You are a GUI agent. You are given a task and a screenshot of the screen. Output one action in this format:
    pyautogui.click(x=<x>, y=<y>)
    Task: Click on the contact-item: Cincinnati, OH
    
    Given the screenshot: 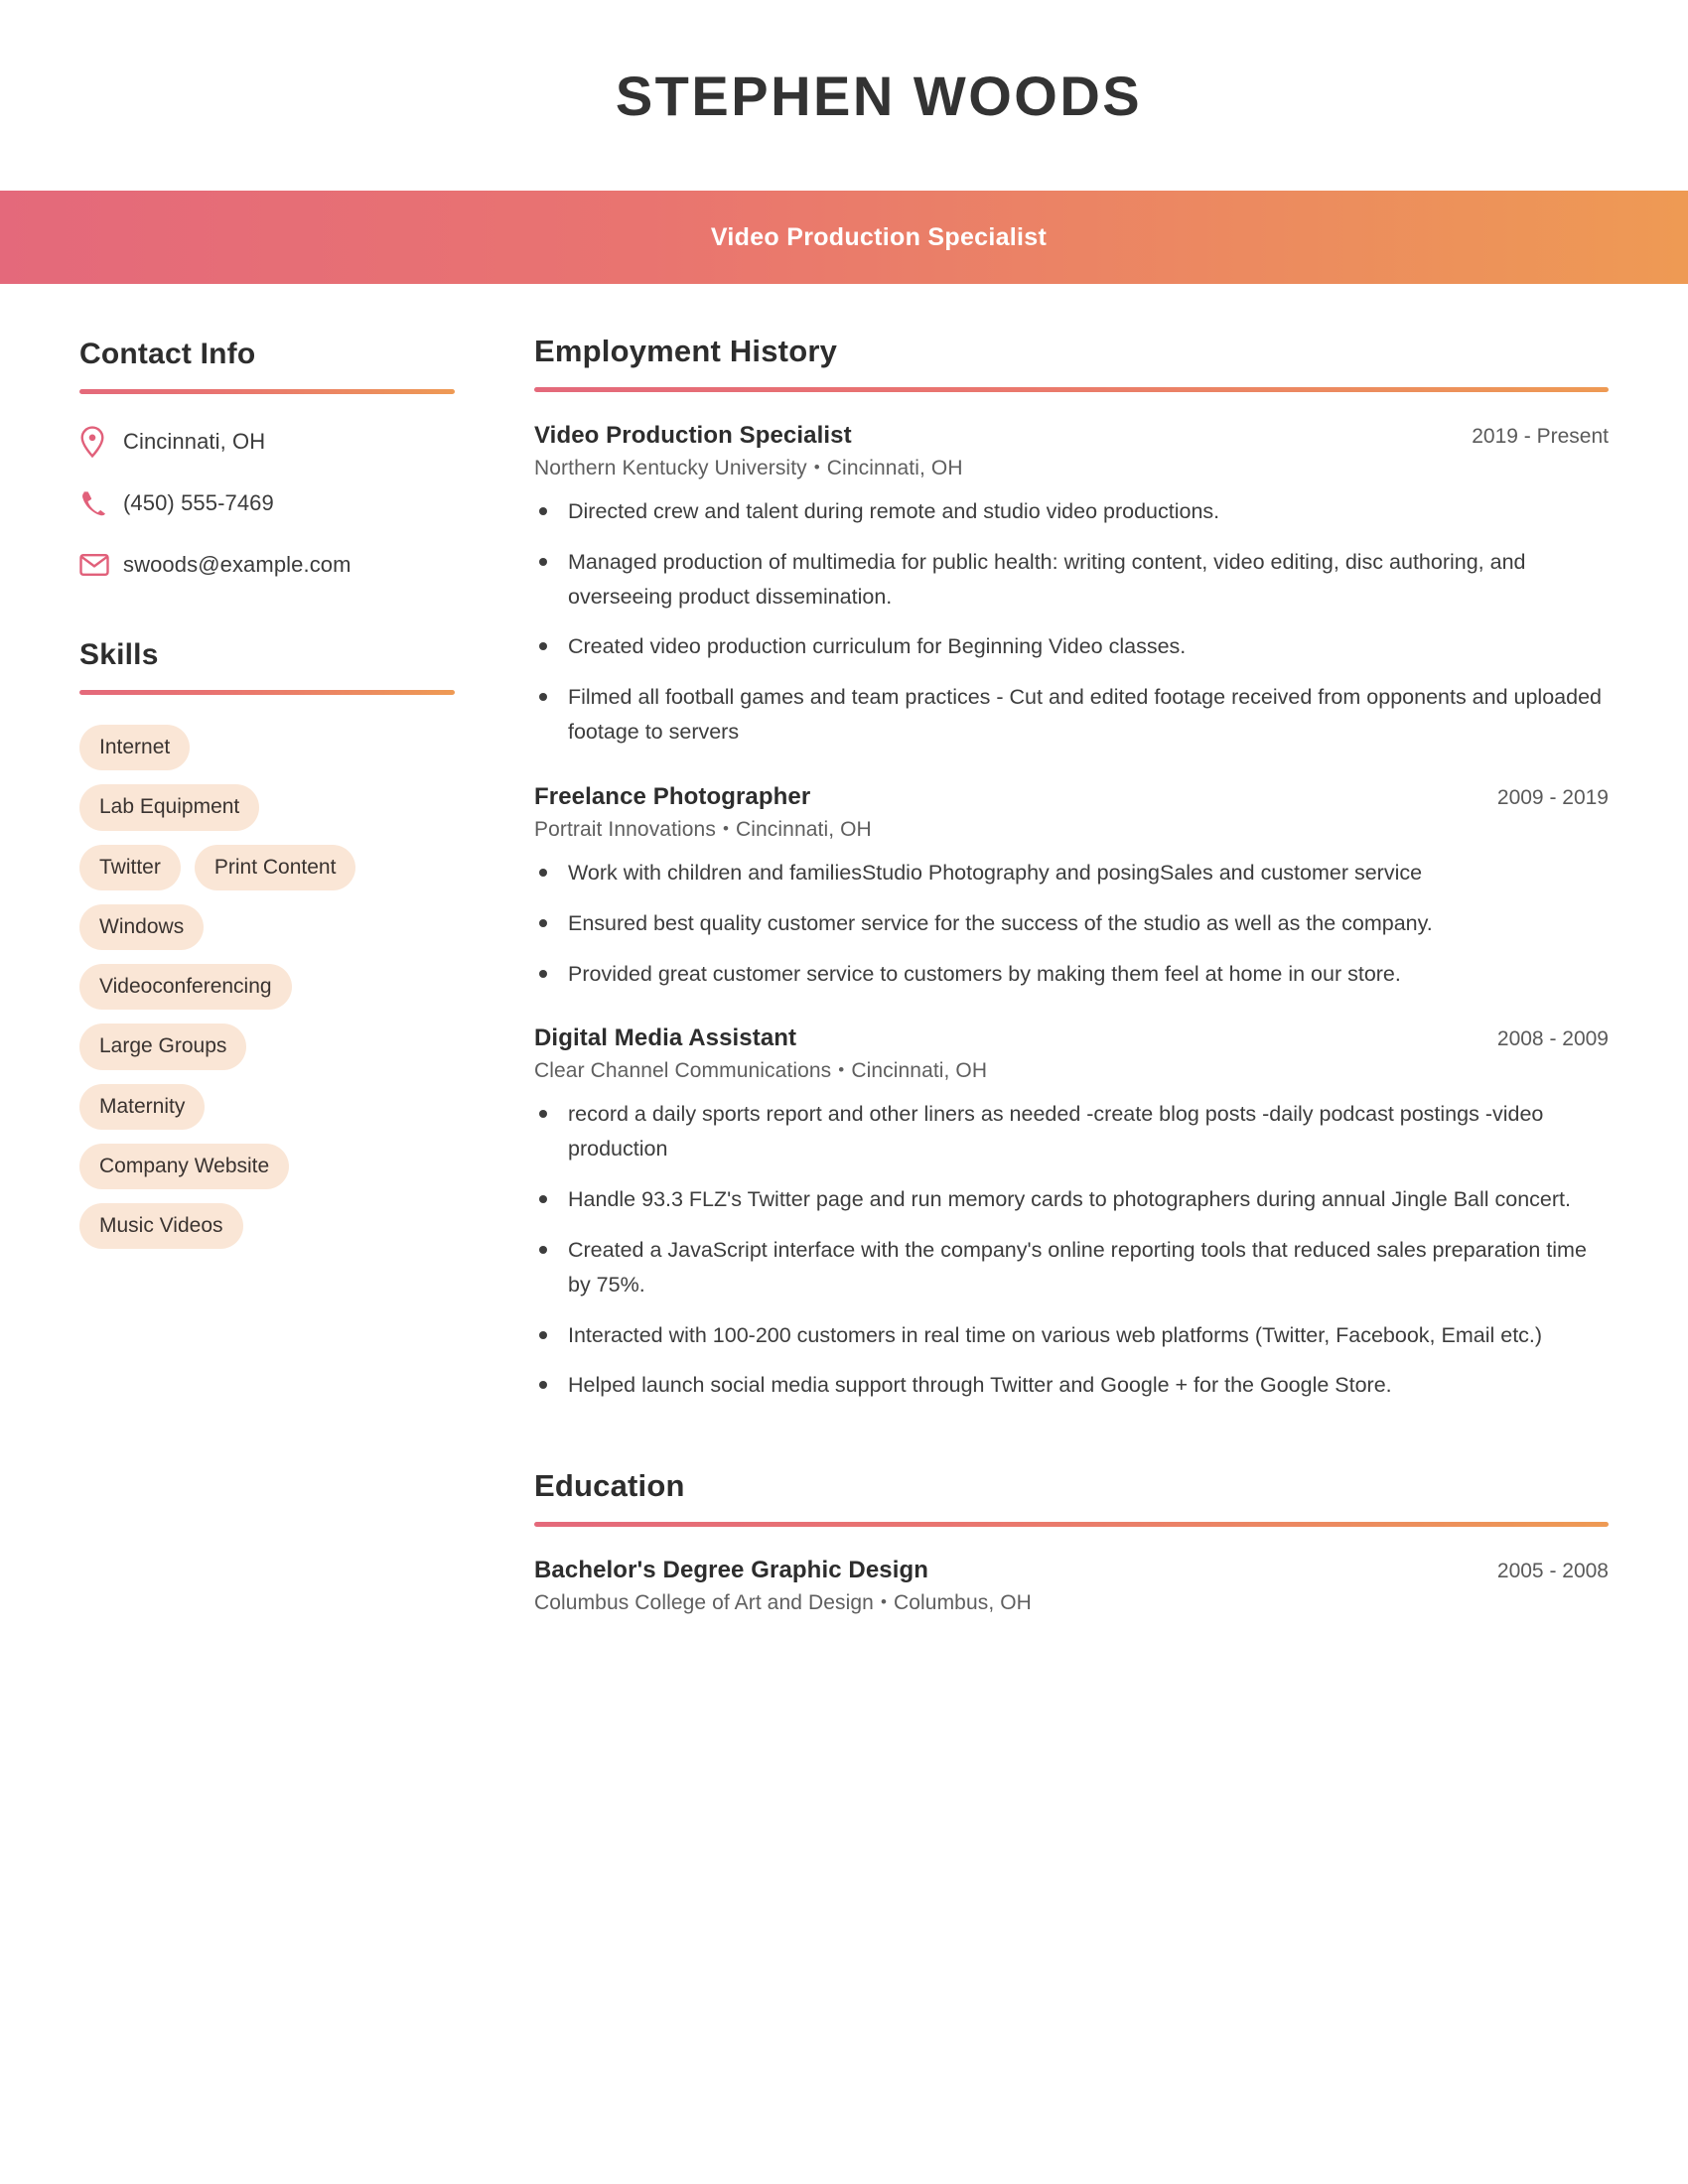 What is the action you would take?
    pyautogui.click(x=273, y=442)
    